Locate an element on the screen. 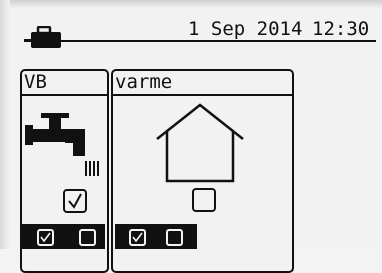 The width and height of the screenshot is (382, 273). varme-footer is located at coordinates (156, 236).